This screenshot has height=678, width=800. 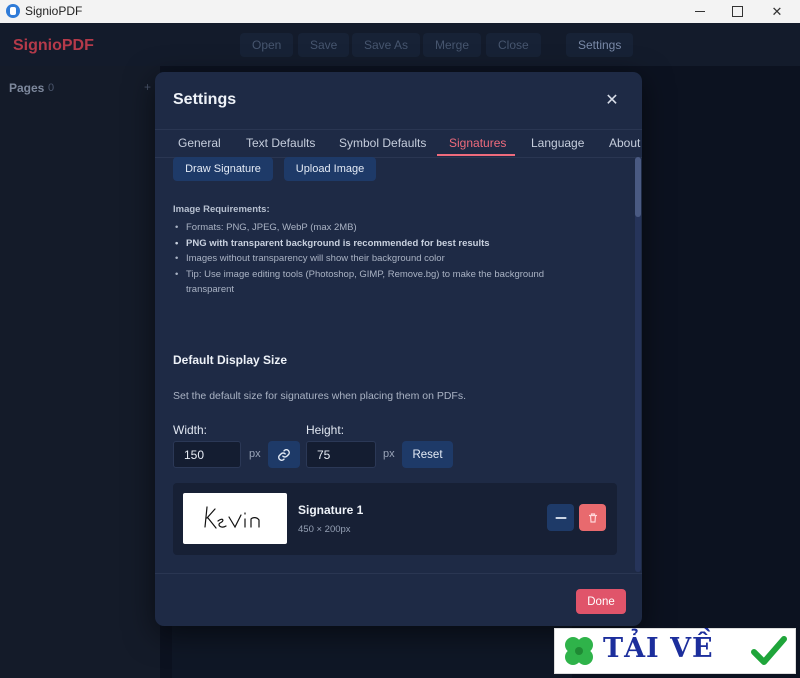 I want to click on tab-signatures: Signatures, so click(x=477, y=143).